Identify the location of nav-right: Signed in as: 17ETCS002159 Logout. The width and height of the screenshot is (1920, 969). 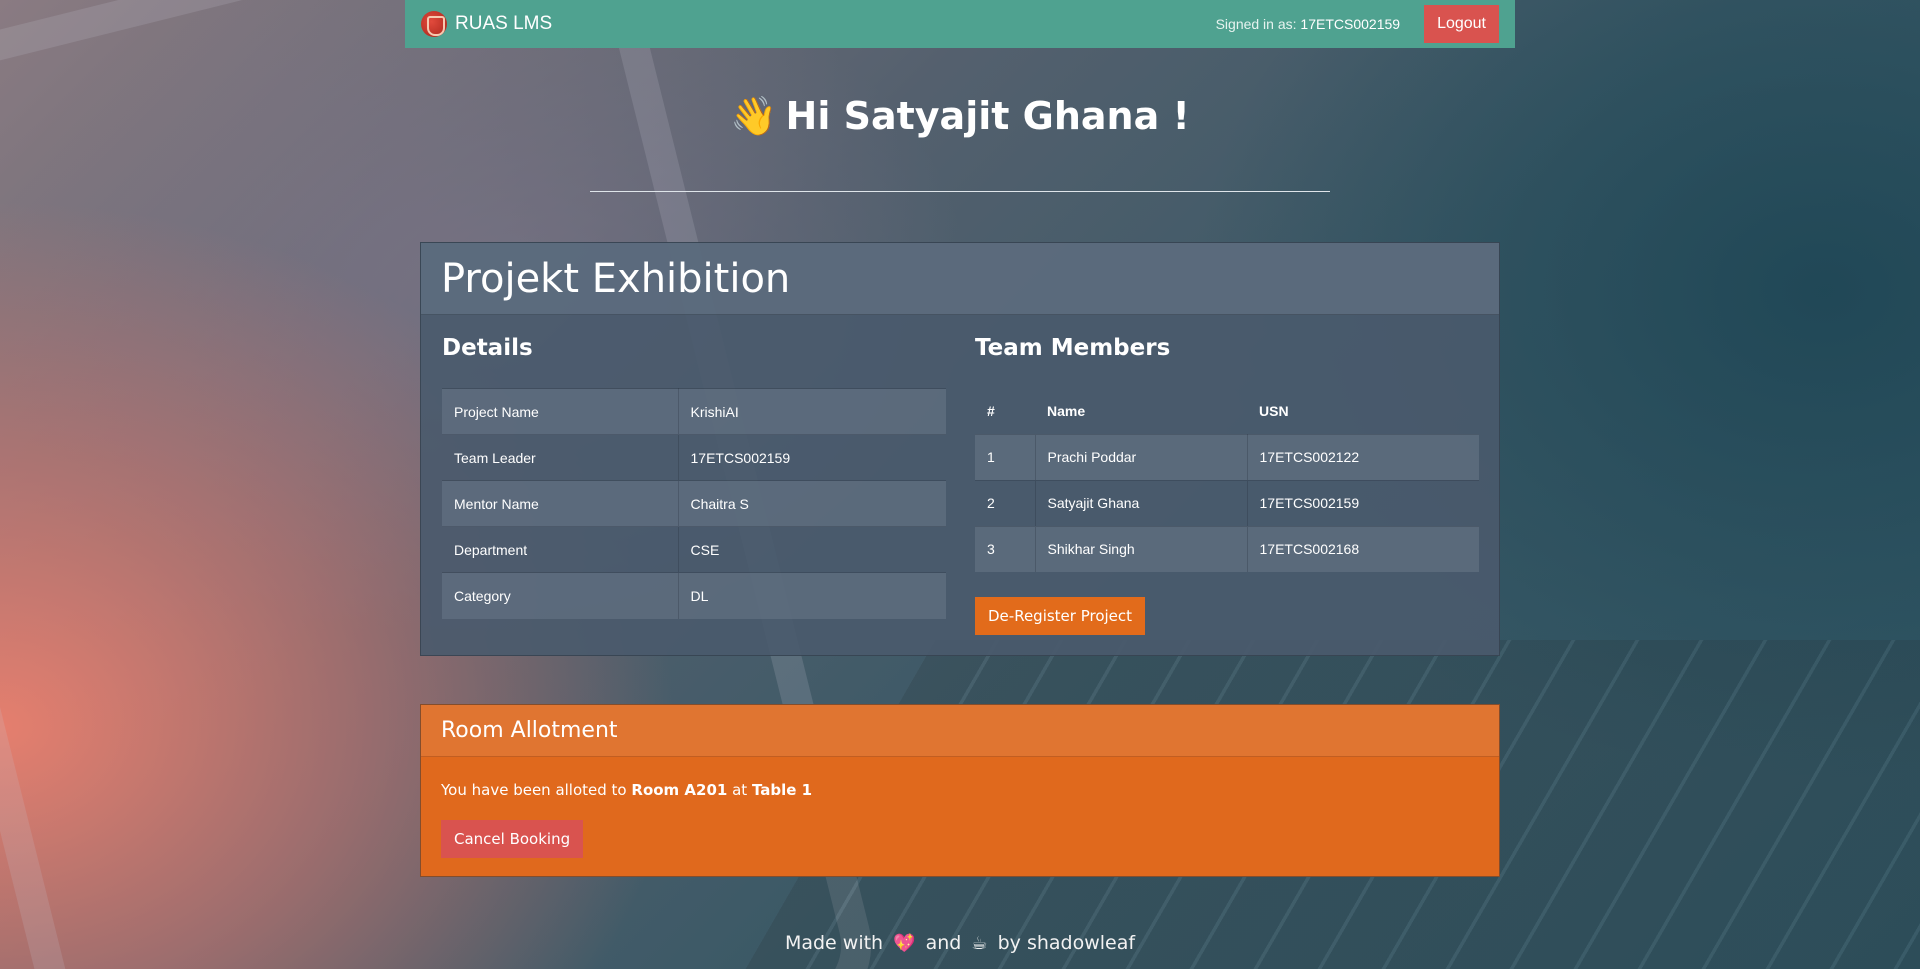
(1357, 24).